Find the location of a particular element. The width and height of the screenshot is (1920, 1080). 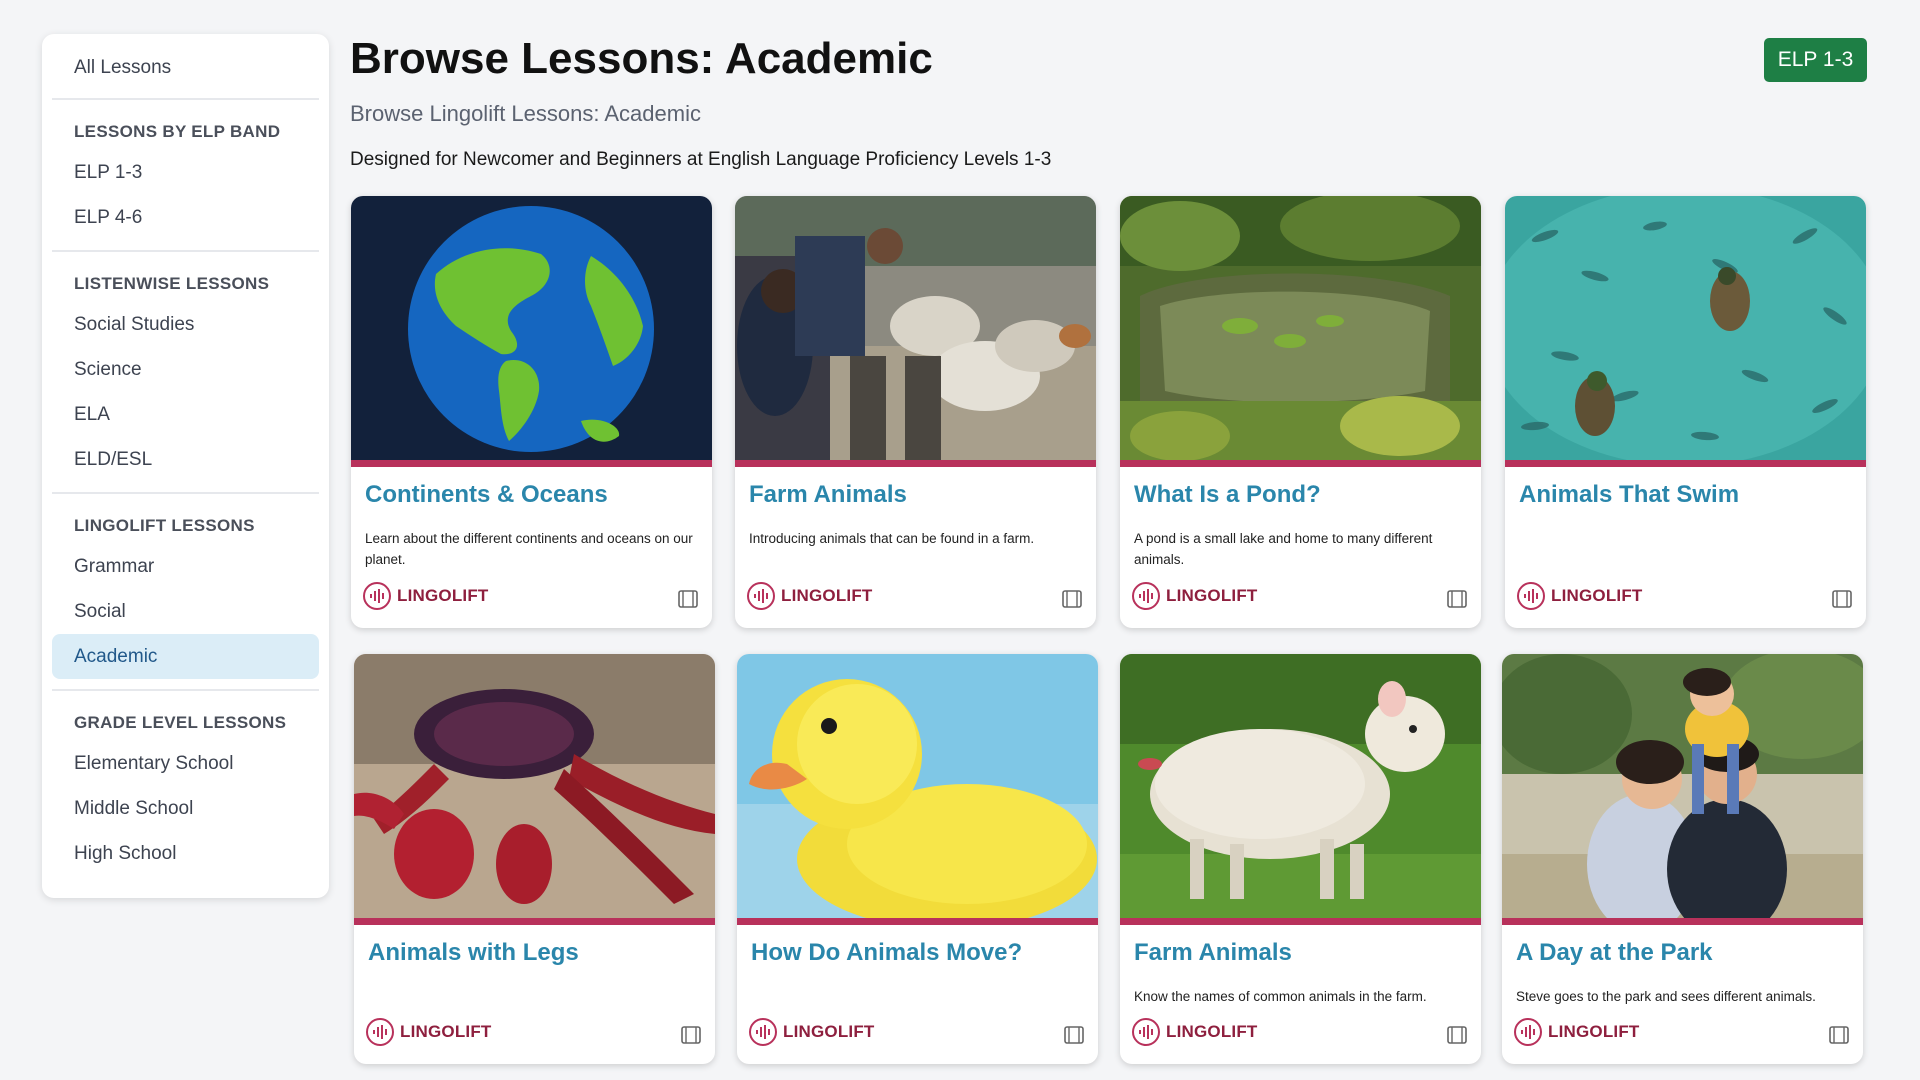

sidebar-item-elp-1-3: ELP 1-3 is located at coordinates (185, 172).